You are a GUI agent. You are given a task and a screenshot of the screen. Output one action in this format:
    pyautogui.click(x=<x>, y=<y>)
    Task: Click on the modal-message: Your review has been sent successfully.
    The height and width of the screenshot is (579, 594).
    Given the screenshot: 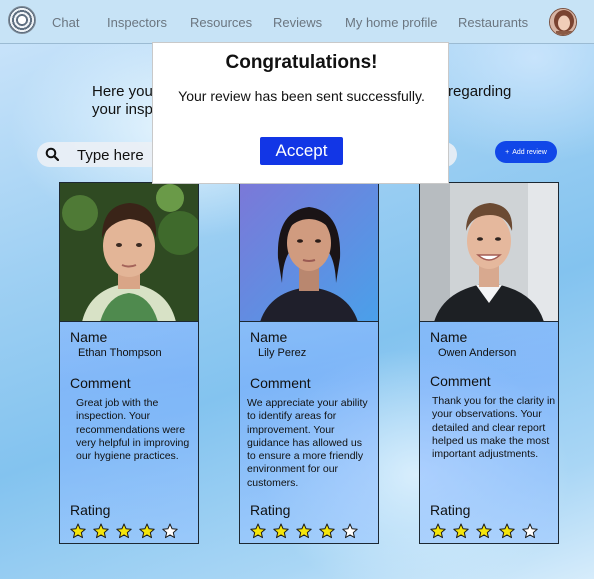 What is the action you would take?
    pyautogui.click(x=301, y=96)
    